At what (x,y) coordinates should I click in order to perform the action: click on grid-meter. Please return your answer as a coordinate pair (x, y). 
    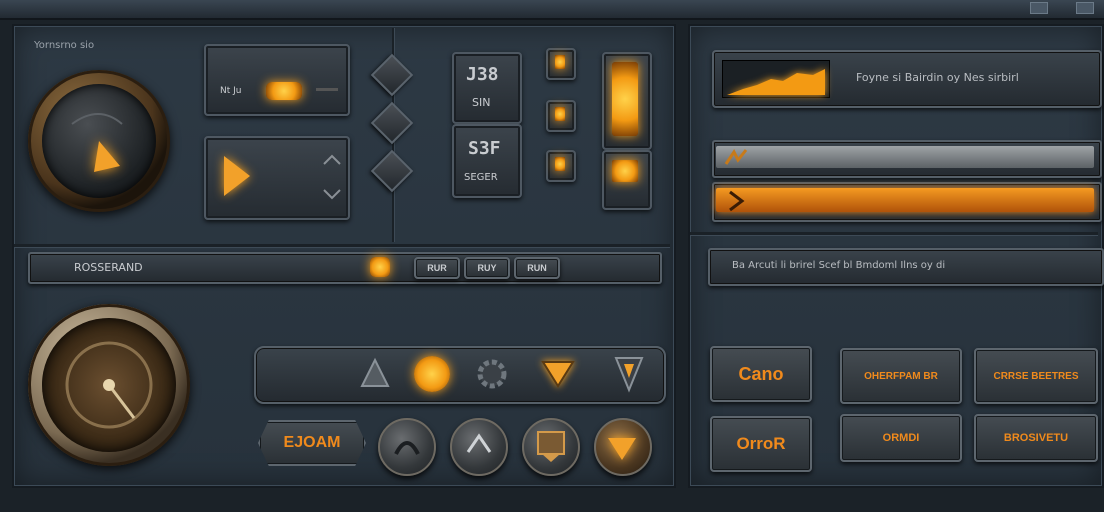
    Looking at the image, I should click on (627, 180).